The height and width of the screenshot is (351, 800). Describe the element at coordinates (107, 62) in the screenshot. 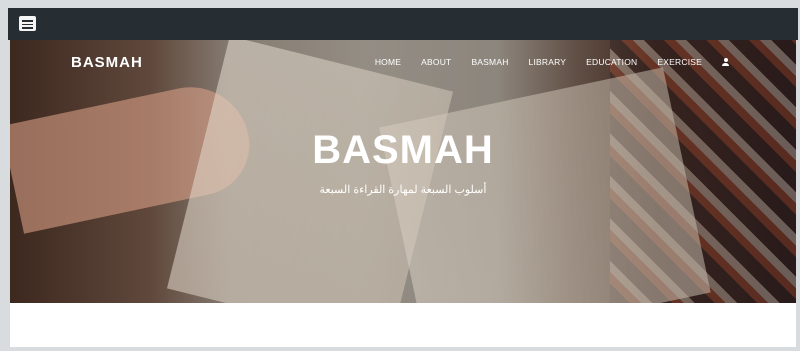

I see `brand-logo: BASMAH` at that location.